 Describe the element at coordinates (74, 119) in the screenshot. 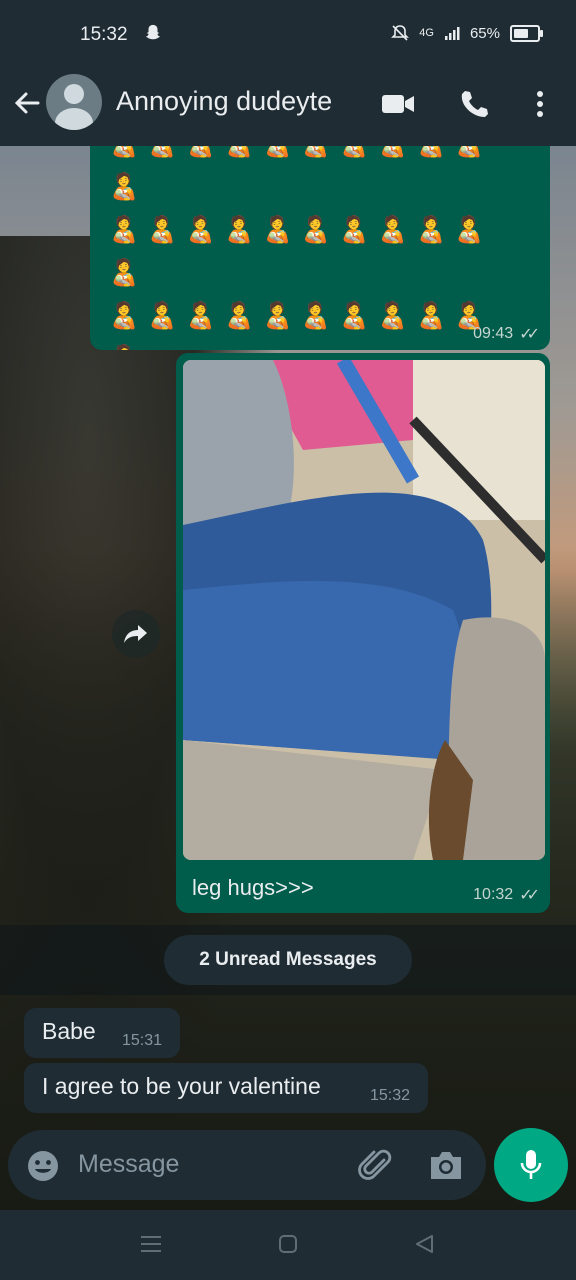

I see `avatar-body` at that location.